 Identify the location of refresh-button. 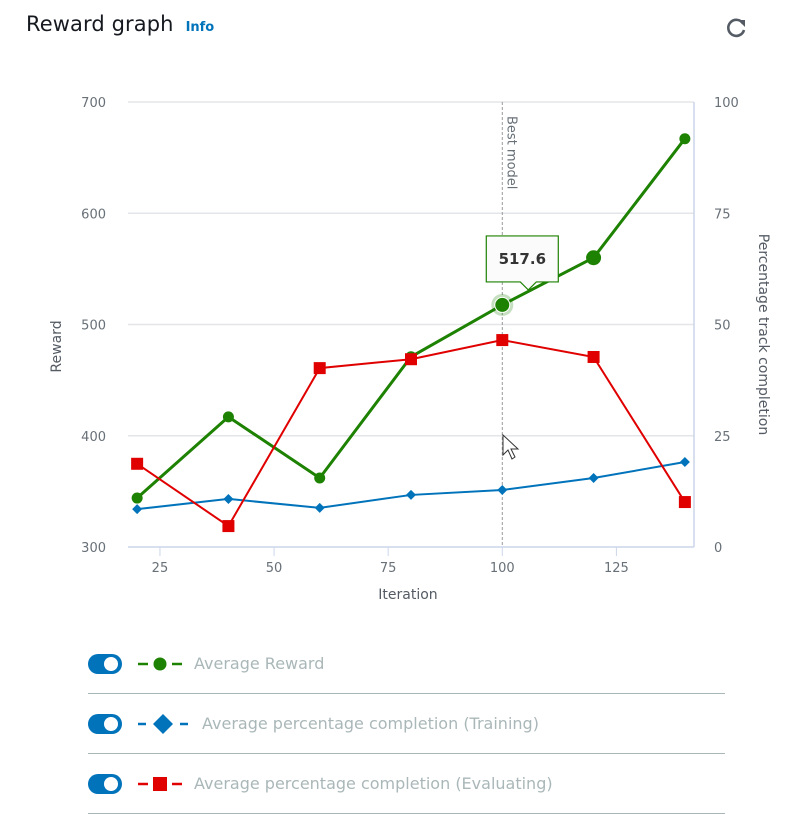
(736, 28).